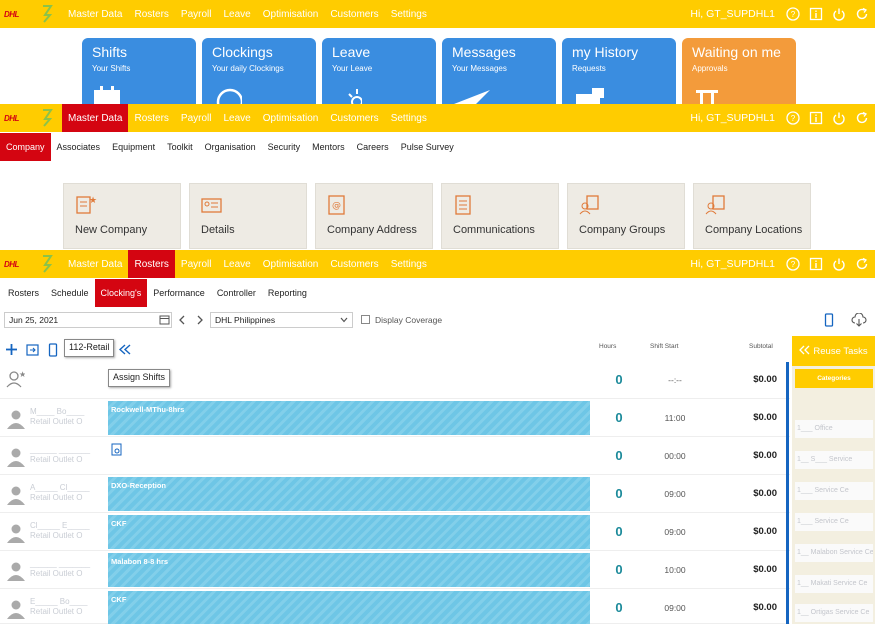  Describe the element at coordinates (834, 613) in the screenshot. I see `category-item: 1__ Ortigas Service Ce` at that location.